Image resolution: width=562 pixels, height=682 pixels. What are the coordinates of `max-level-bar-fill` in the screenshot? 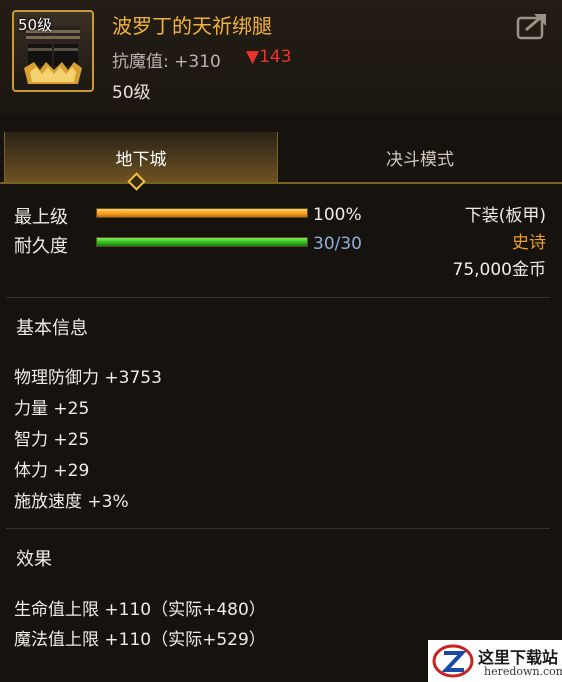 It's located at (202, 213).